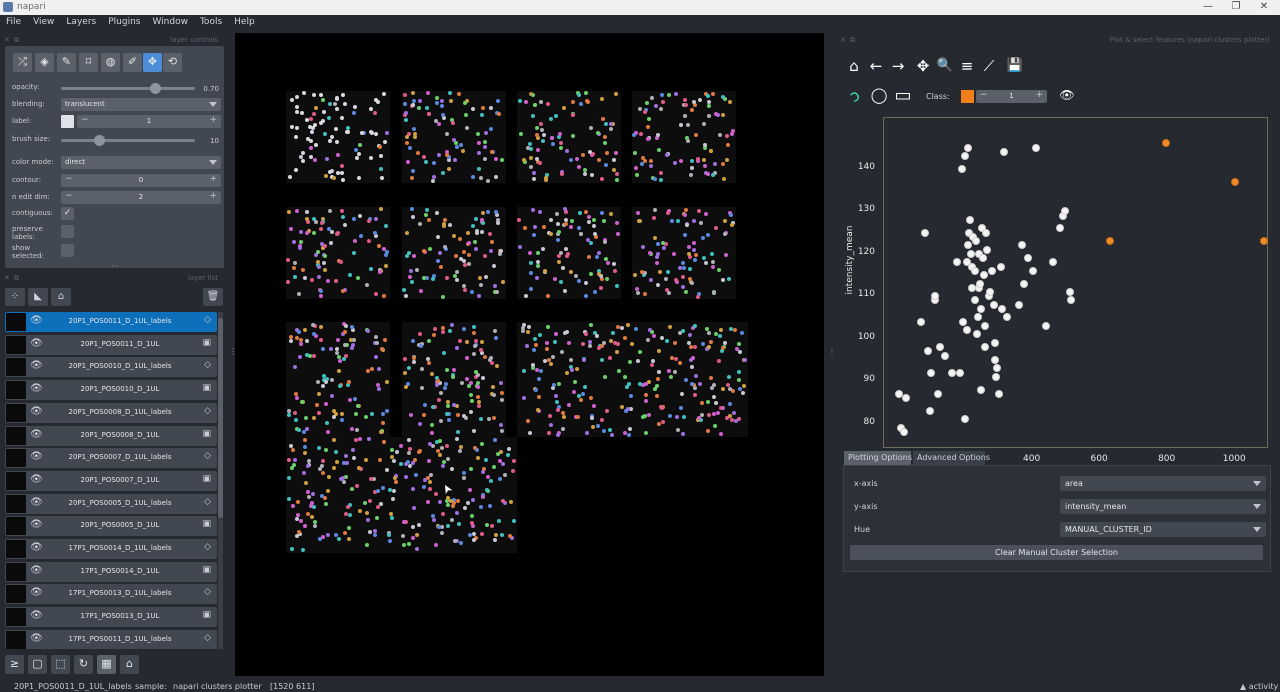  I want to click on console-icon: ≥, so click(14, 664).